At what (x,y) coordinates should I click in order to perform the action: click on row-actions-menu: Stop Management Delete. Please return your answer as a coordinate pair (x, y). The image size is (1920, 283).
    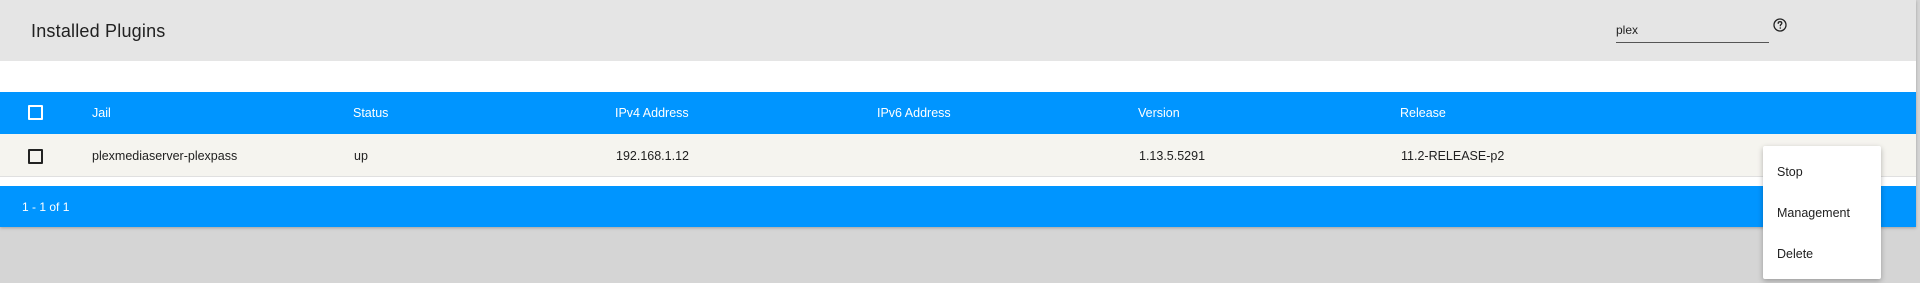
    Looking at the image, I should click on (1822, 212).